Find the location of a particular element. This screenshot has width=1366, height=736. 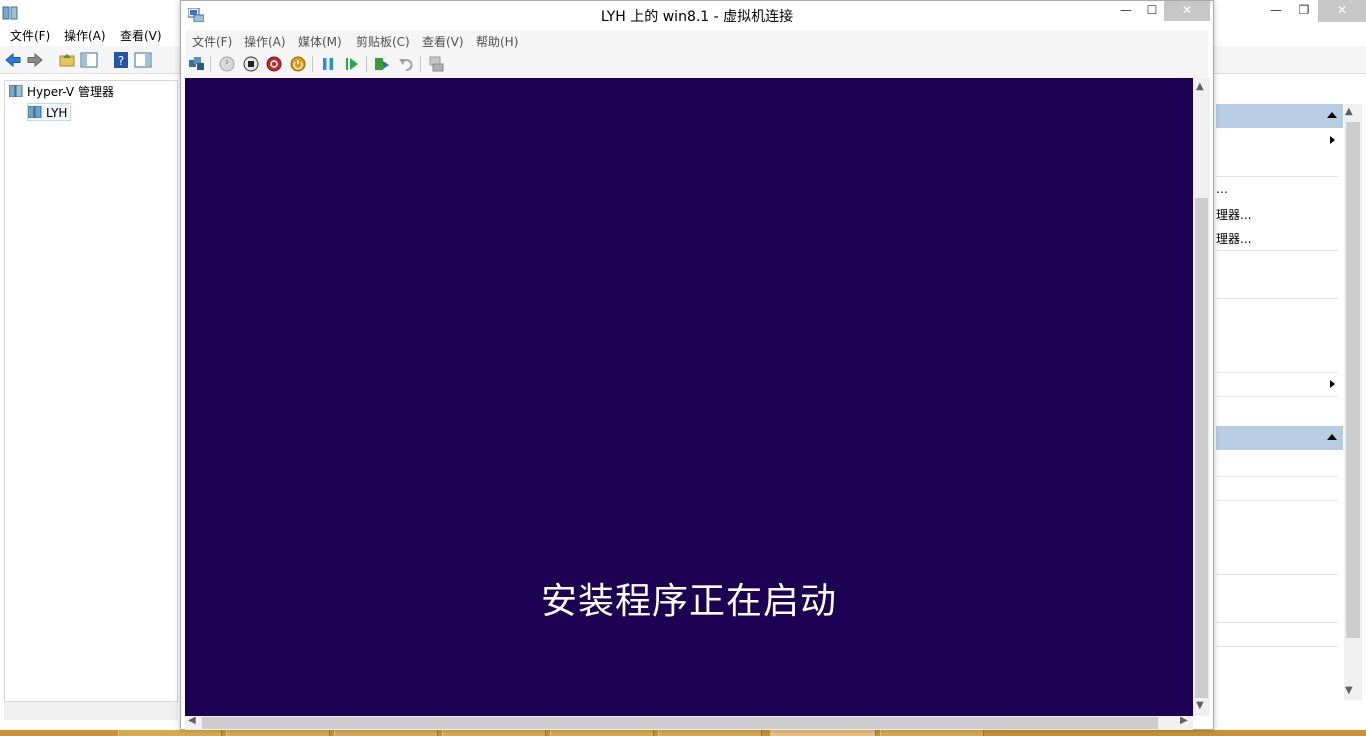

revert-icon is located at coordinates (406, 64).